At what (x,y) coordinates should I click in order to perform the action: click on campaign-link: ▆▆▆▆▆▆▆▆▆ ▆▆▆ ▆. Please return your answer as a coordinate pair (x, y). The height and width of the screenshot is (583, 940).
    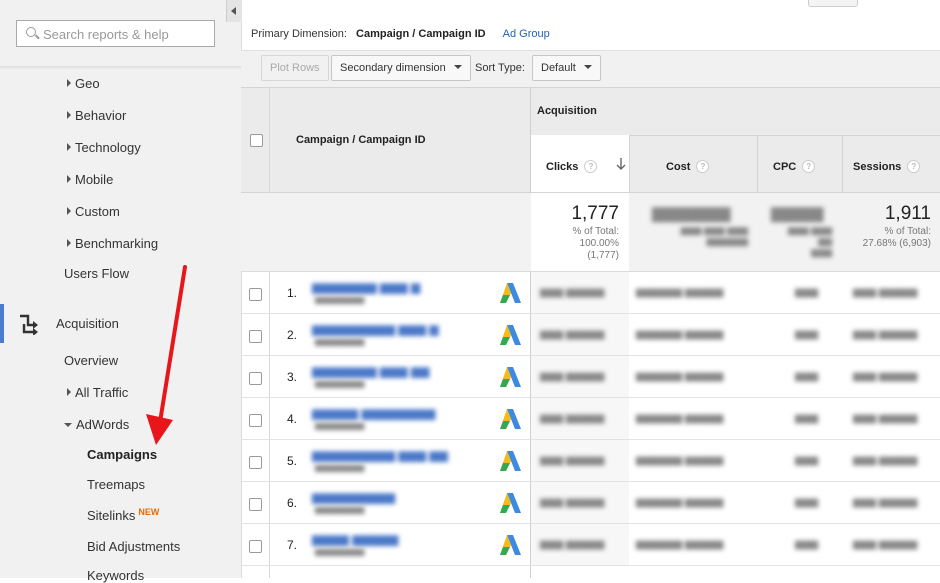
    Looking at the image, I should click on (375, 329).